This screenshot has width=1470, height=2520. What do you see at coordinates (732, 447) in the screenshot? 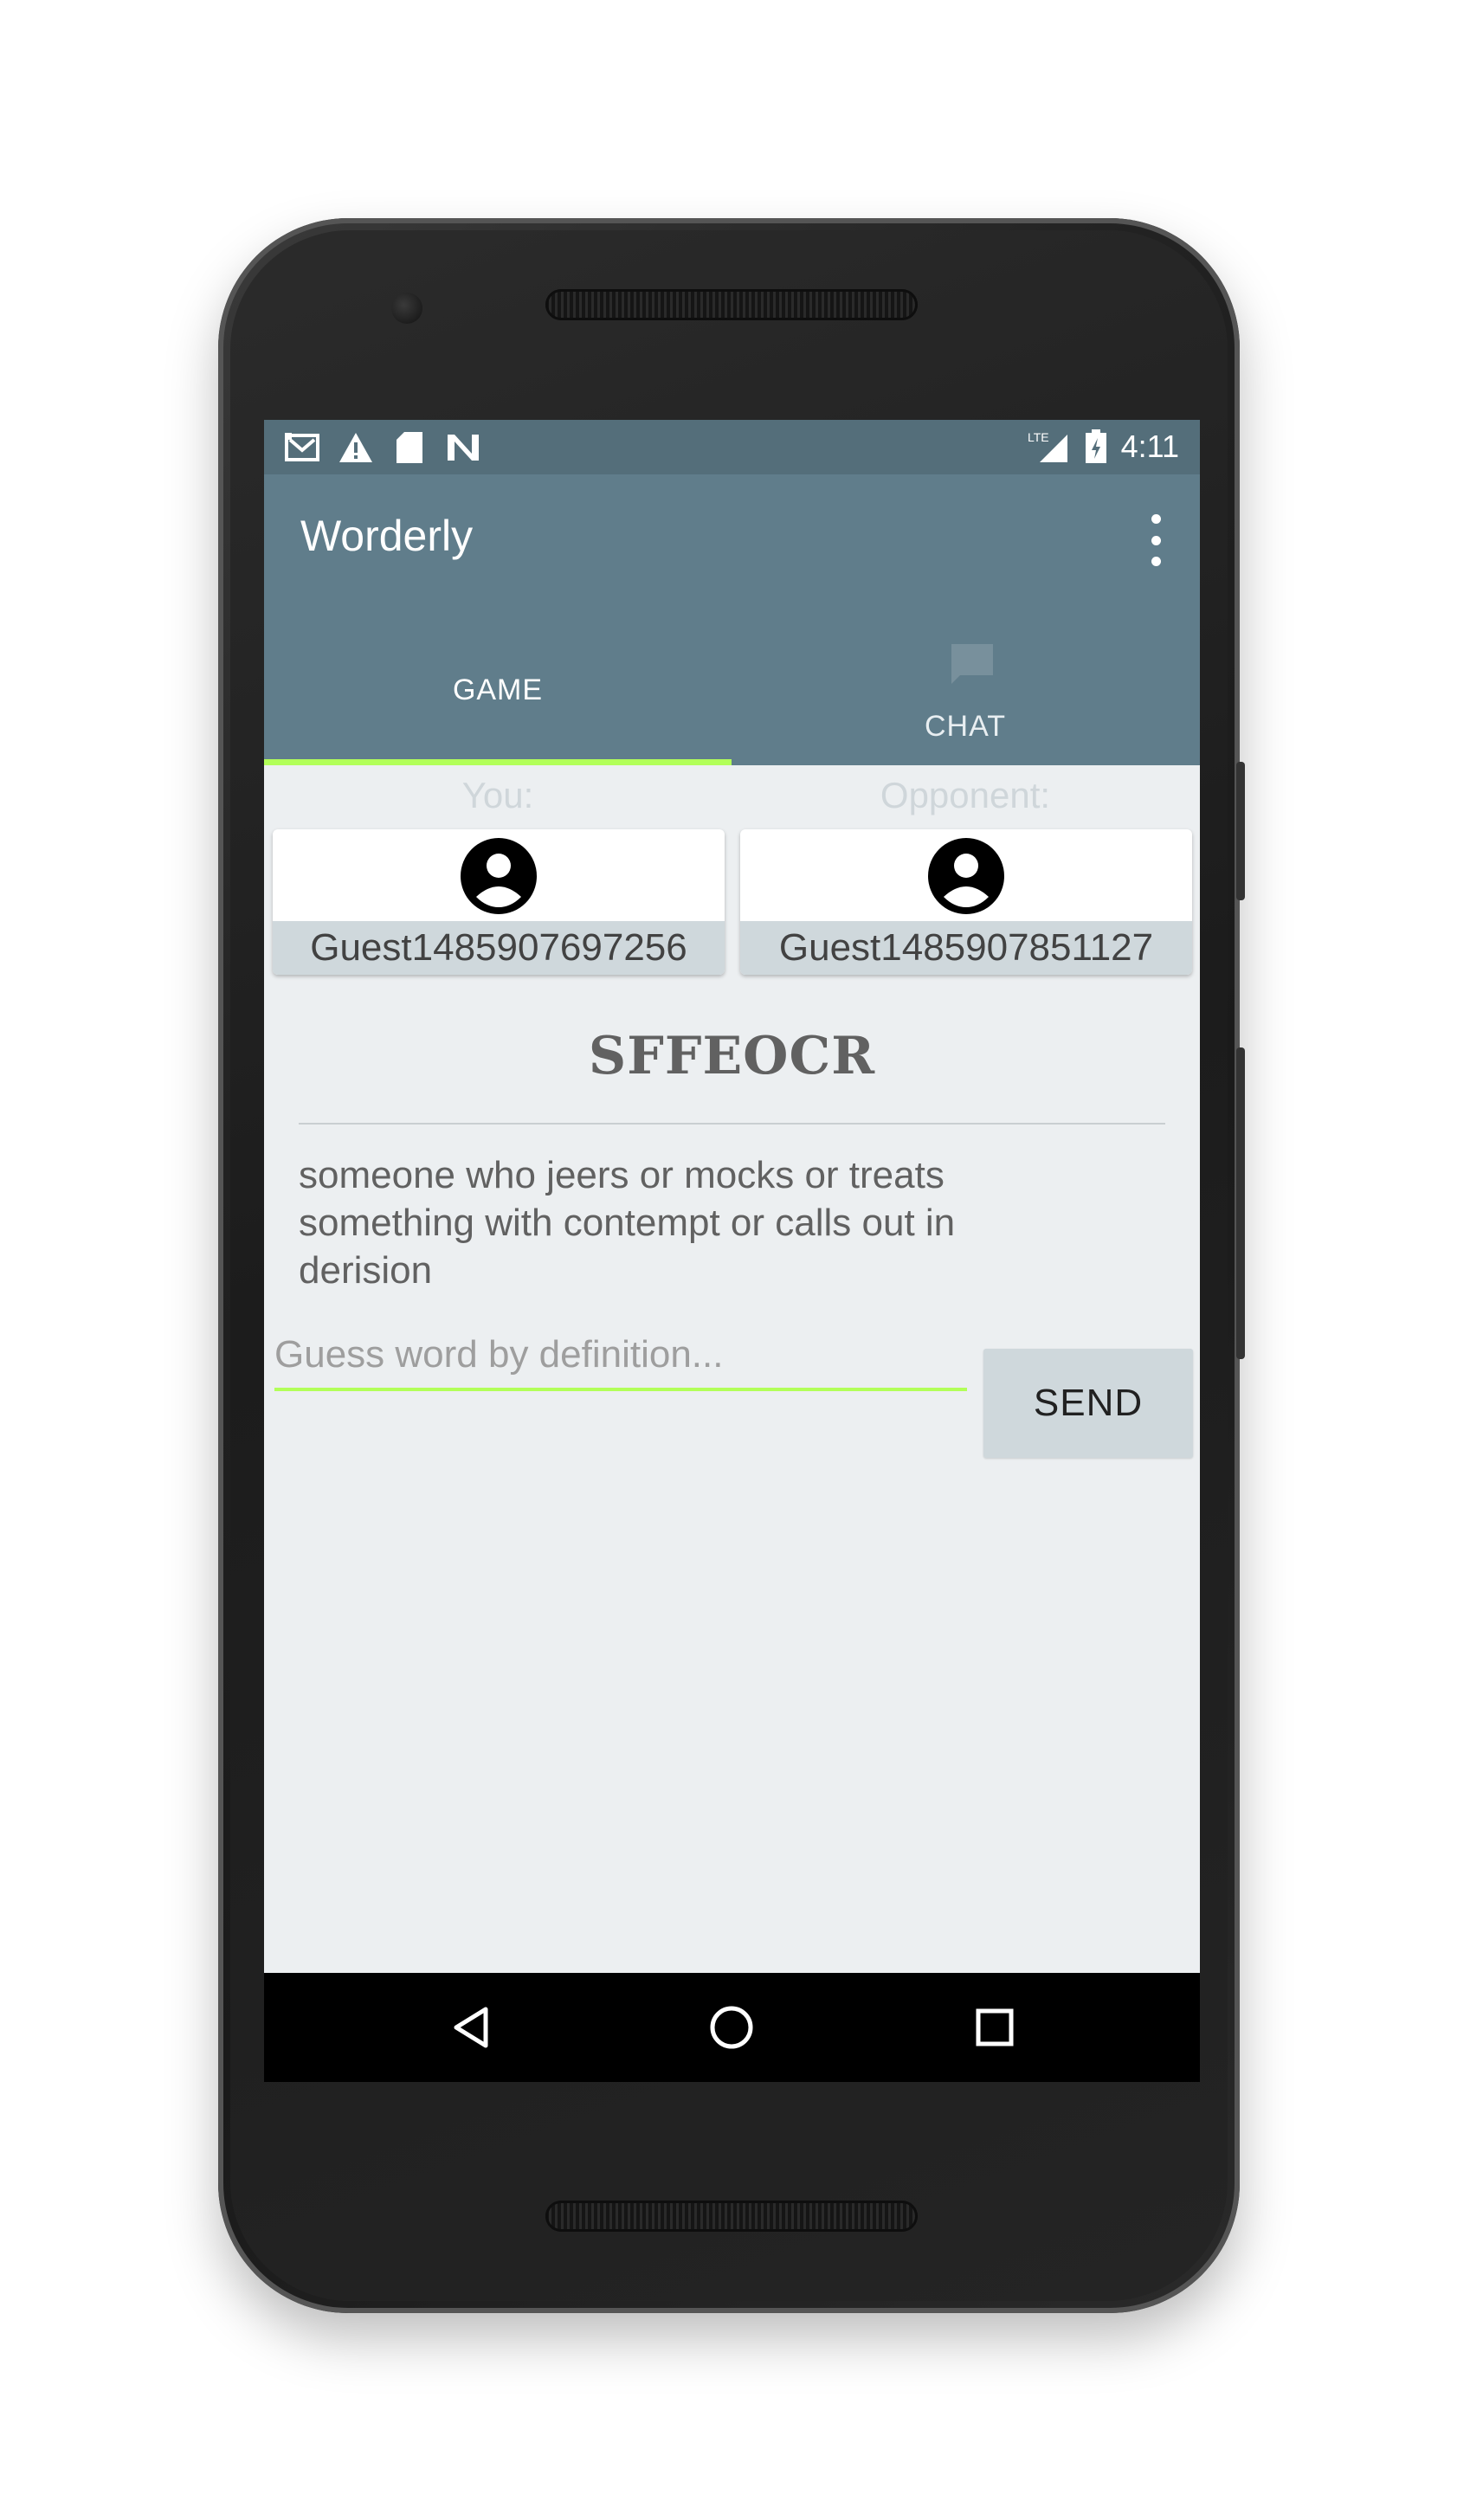
I see `status-bar: LTE 4:11` at bounding box center [732, 447].